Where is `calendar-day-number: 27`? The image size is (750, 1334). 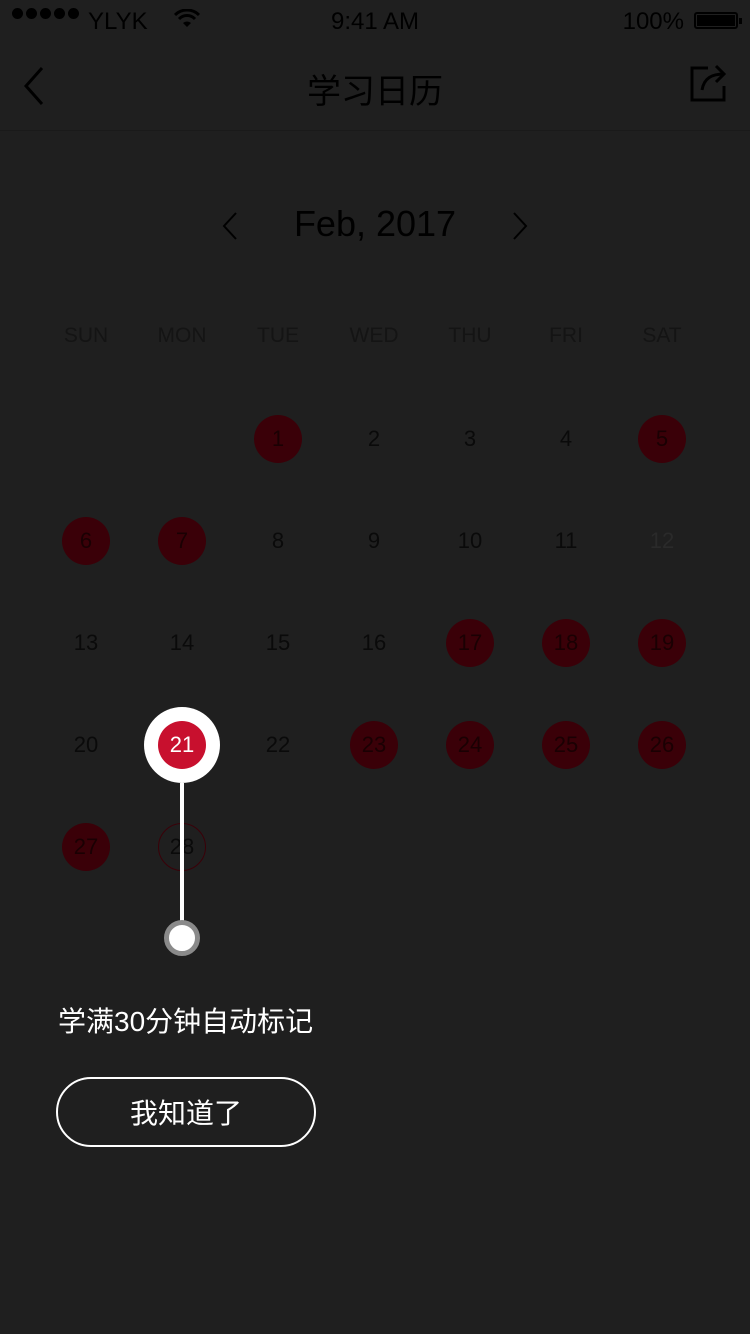 calendar-day-number: 27 is located at coordinates (86, 846).